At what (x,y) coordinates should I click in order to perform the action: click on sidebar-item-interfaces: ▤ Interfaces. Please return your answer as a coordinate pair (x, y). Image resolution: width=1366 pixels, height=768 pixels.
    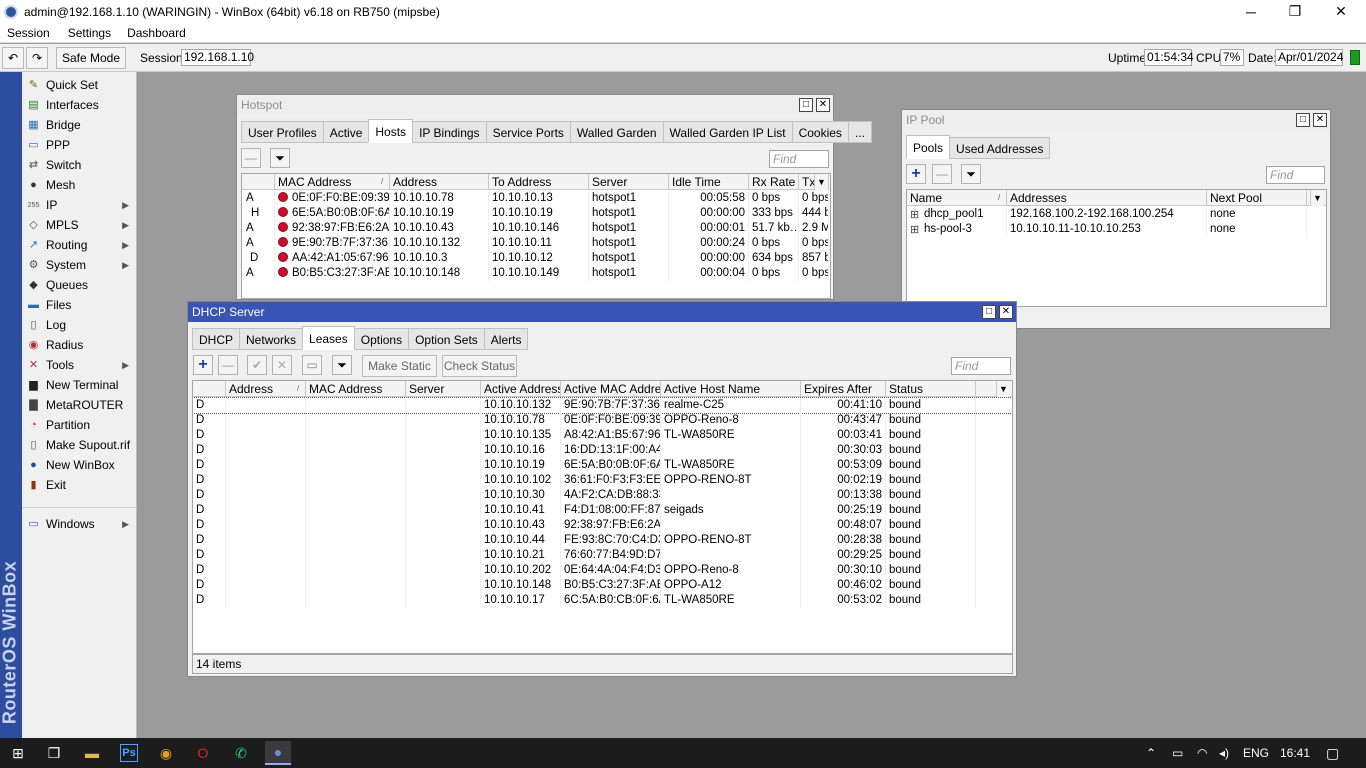
    Looking at the image, I should click on (79, 105).